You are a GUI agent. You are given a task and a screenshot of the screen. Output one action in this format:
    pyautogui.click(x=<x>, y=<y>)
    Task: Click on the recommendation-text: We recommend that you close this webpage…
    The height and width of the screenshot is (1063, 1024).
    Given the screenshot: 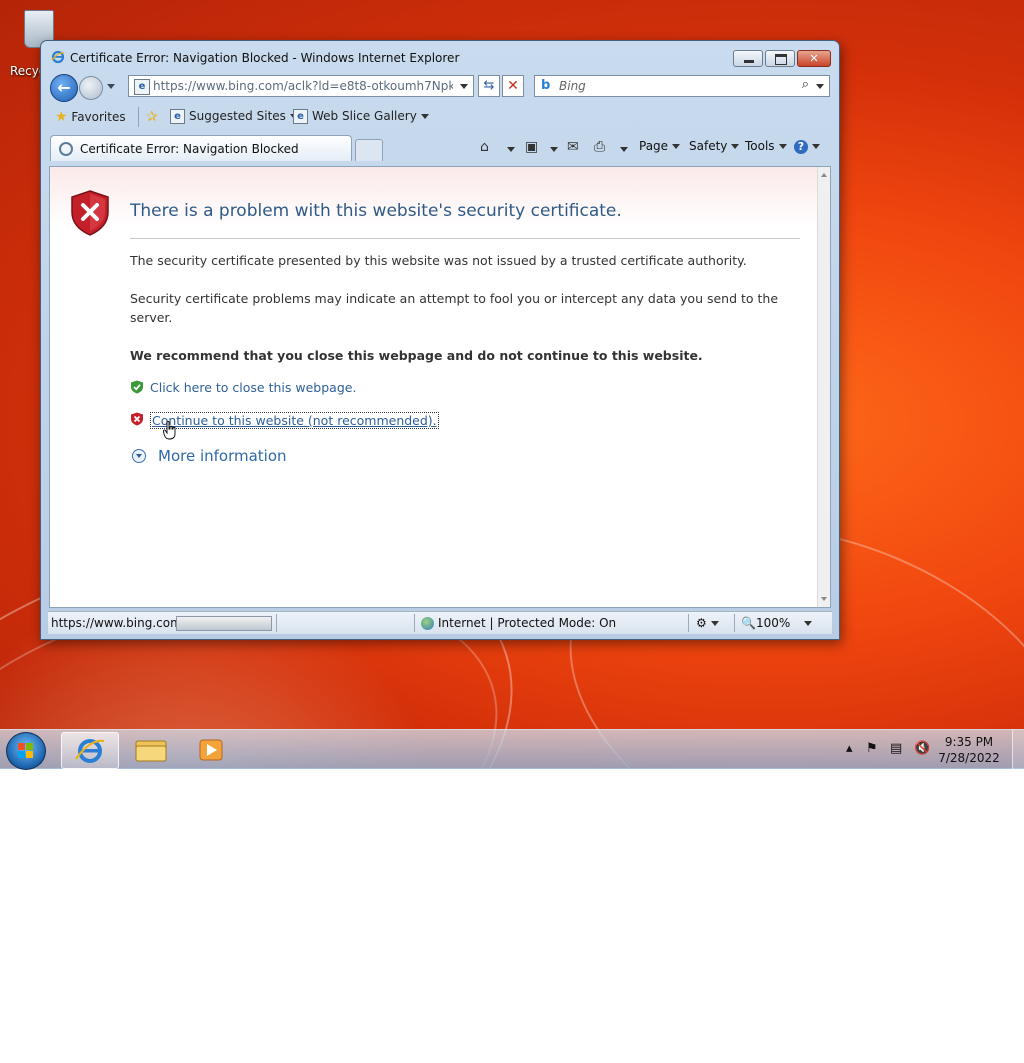 What is the action you would take?
    pyautogui.click(x=416, y=355)
    